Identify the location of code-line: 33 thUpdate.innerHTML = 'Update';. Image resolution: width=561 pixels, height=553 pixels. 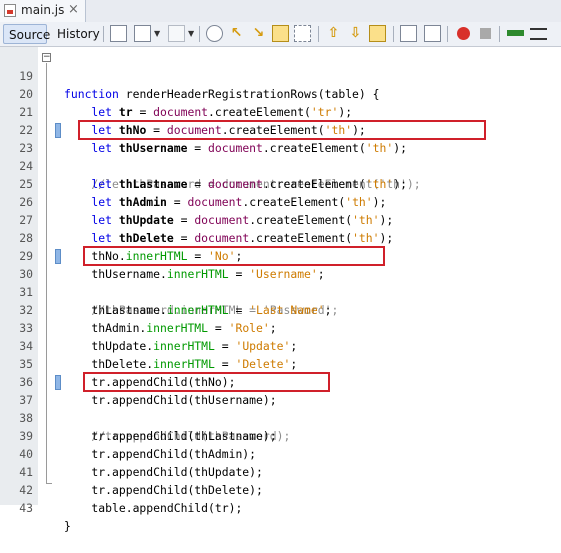
(280, 327).